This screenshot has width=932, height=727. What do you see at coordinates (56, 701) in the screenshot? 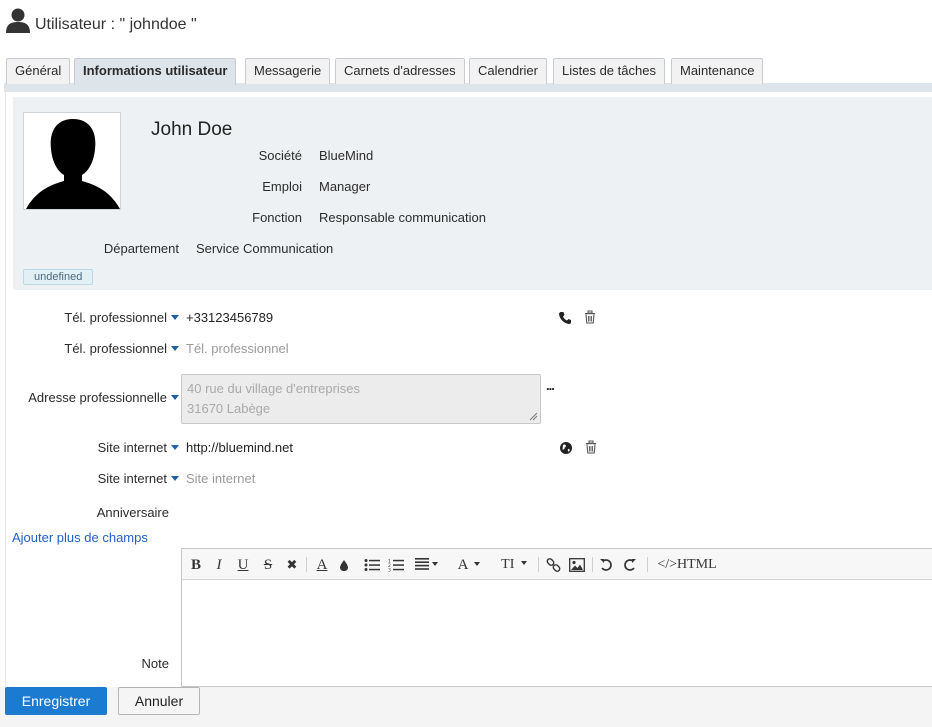
I see `save-button: Enregistrer` at bounding box center [56, 701].